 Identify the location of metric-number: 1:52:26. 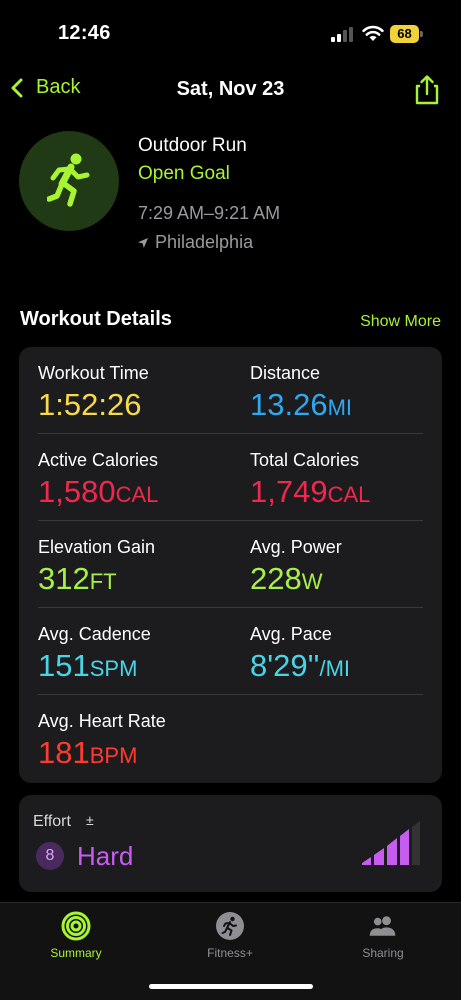
(90, 404).